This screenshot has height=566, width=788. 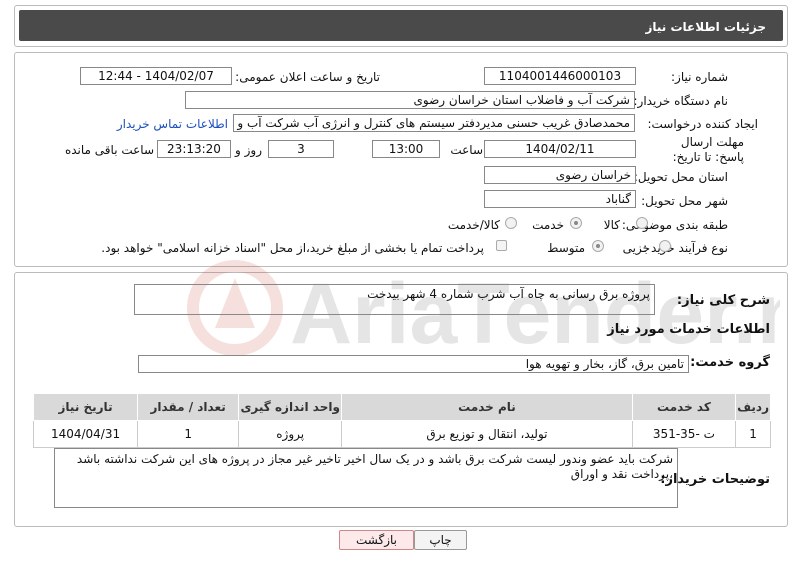 I want to click on need-number-label: شماره نیاز:, so click(x=699, y=77).